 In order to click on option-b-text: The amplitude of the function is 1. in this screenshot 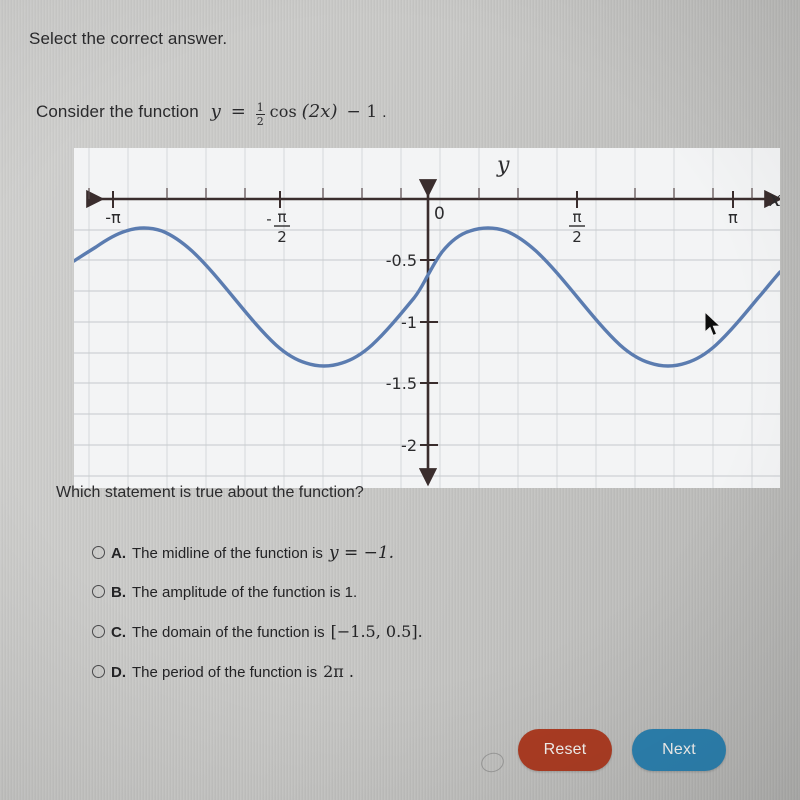, I will do `click(245, 592)`.